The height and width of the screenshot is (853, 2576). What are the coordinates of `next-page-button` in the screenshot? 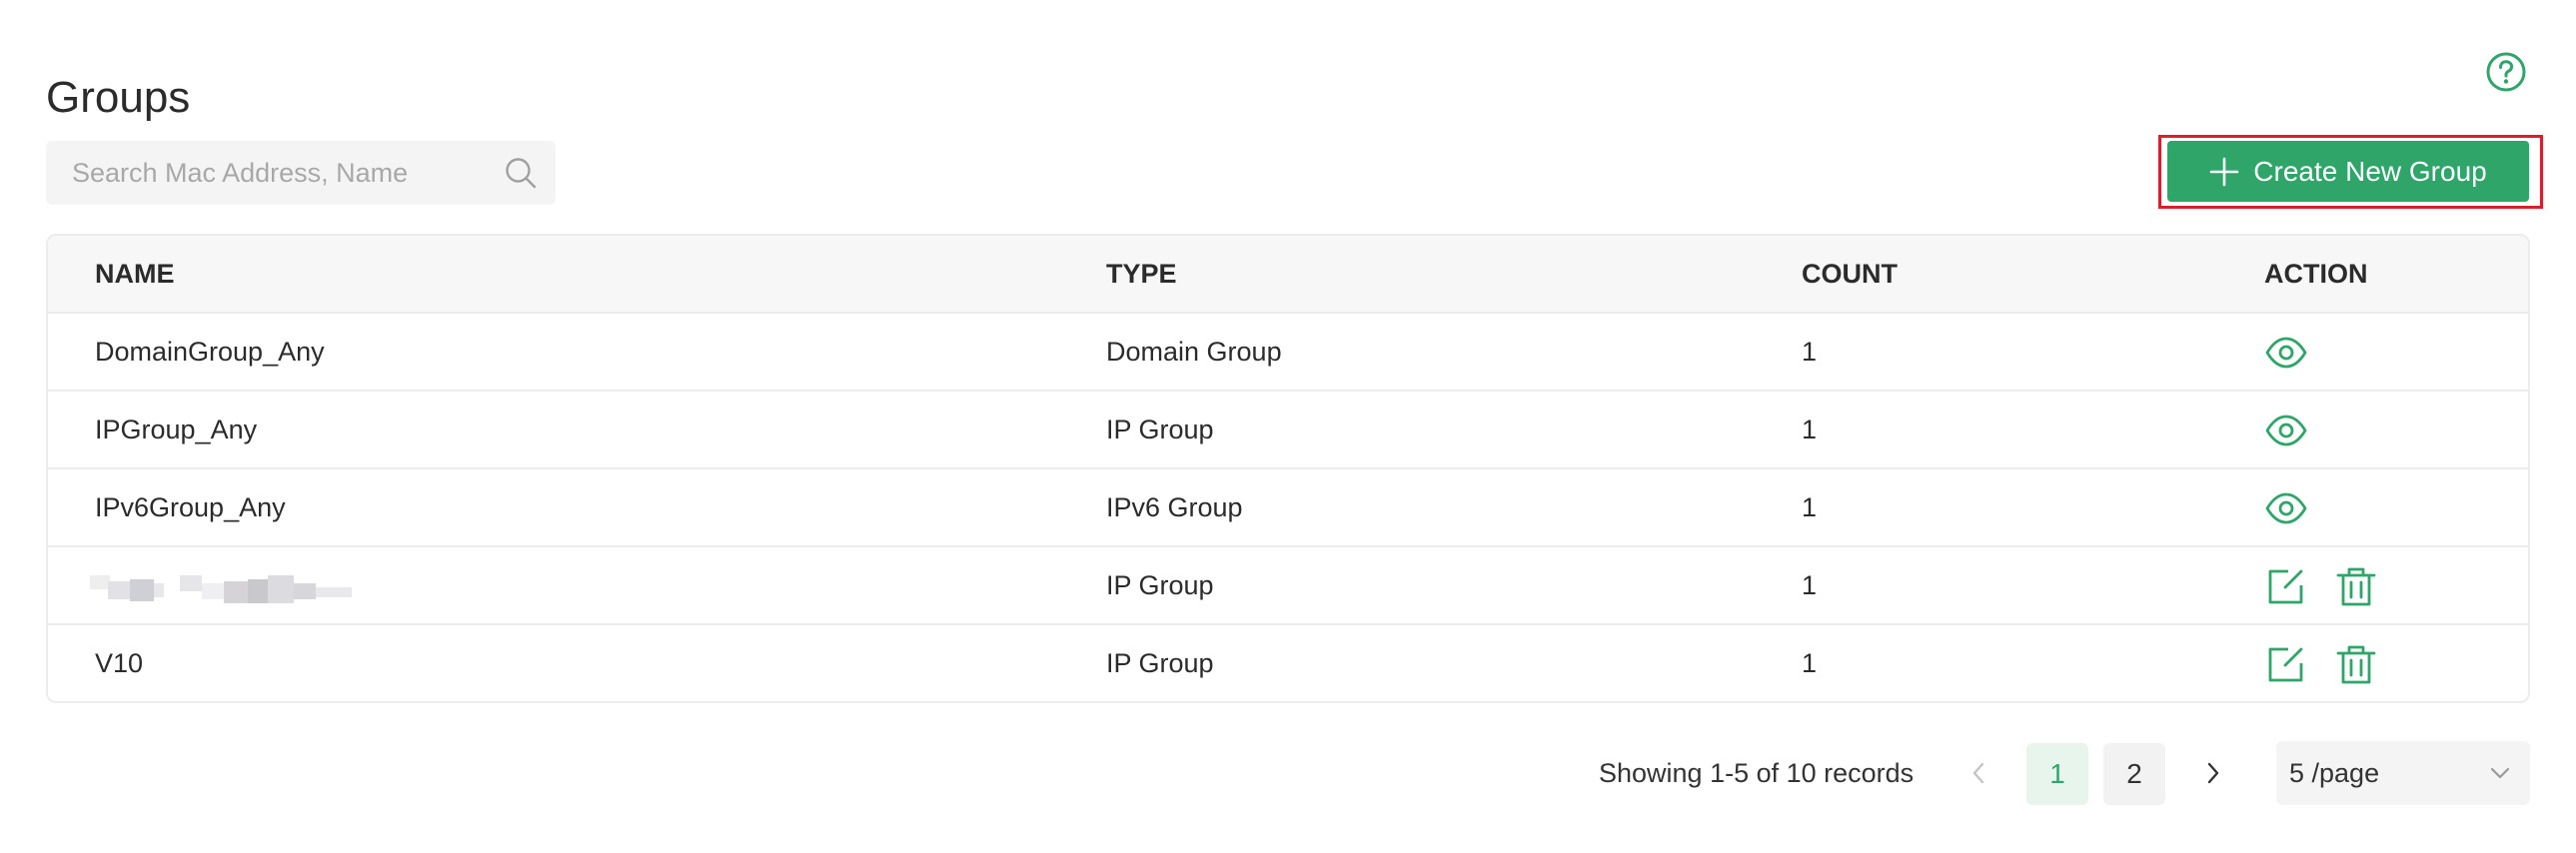 It's located at (2213, 773).